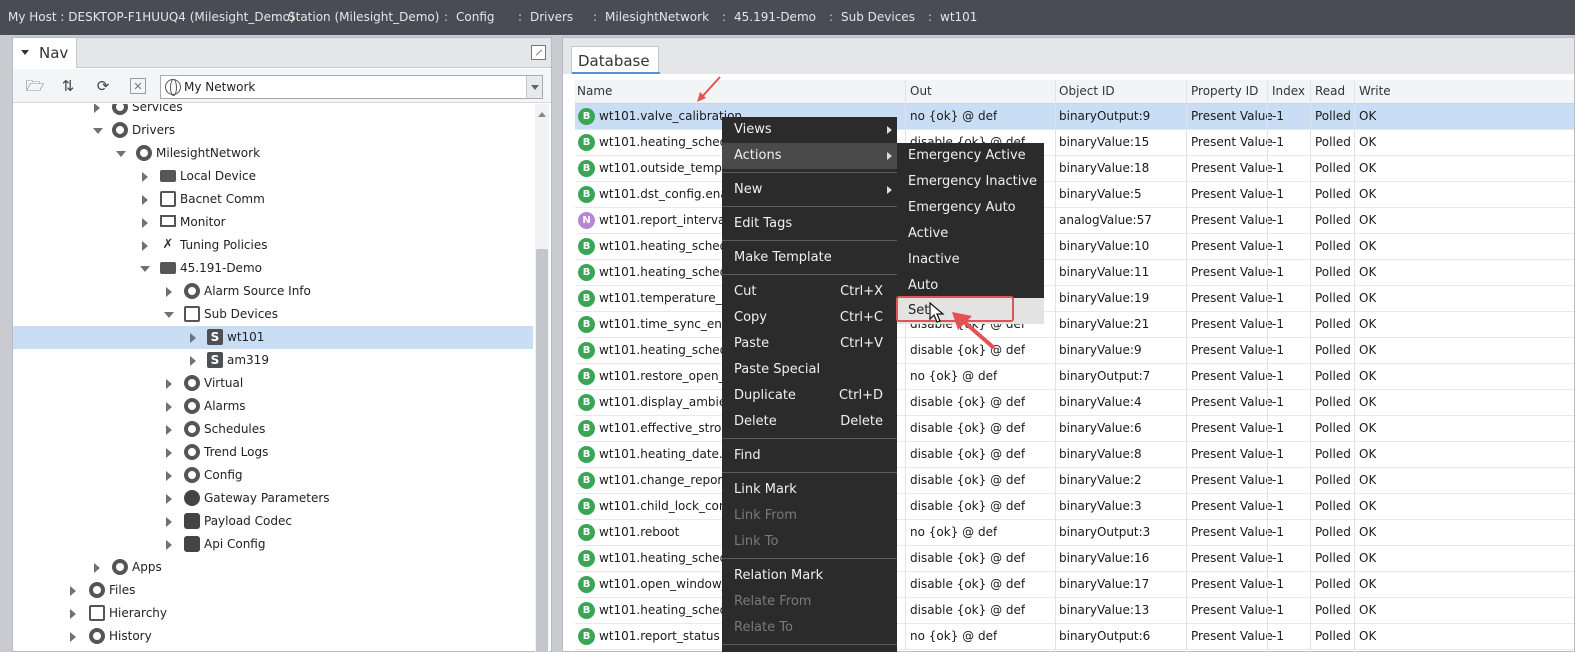  What do you see at coordinates (273, 314) in the screenshot?
I see `tree-node-sub-devices: Sub Devices` at bounding box center [273, 314].